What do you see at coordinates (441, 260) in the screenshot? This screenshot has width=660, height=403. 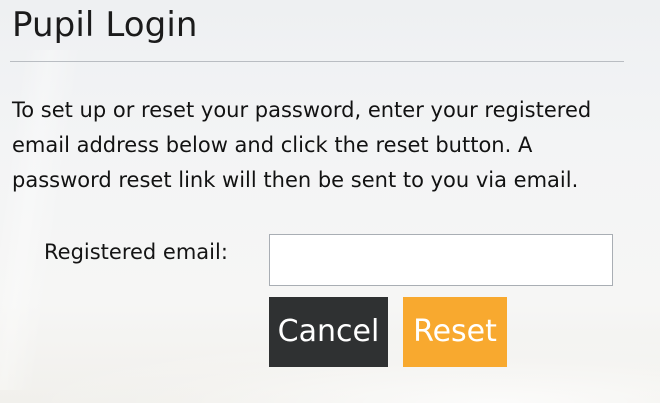 I see `registered-email-input` at bounding box center [441, 260].